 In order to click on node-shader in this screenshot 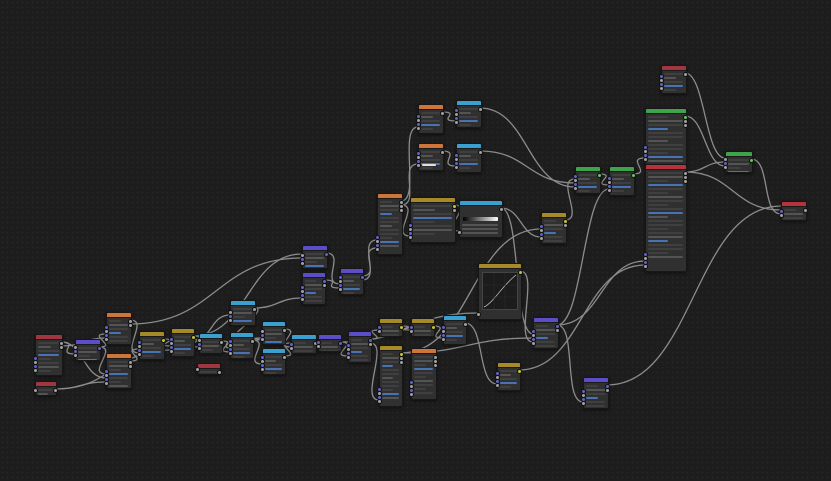, I will do `click(622, 181)`.